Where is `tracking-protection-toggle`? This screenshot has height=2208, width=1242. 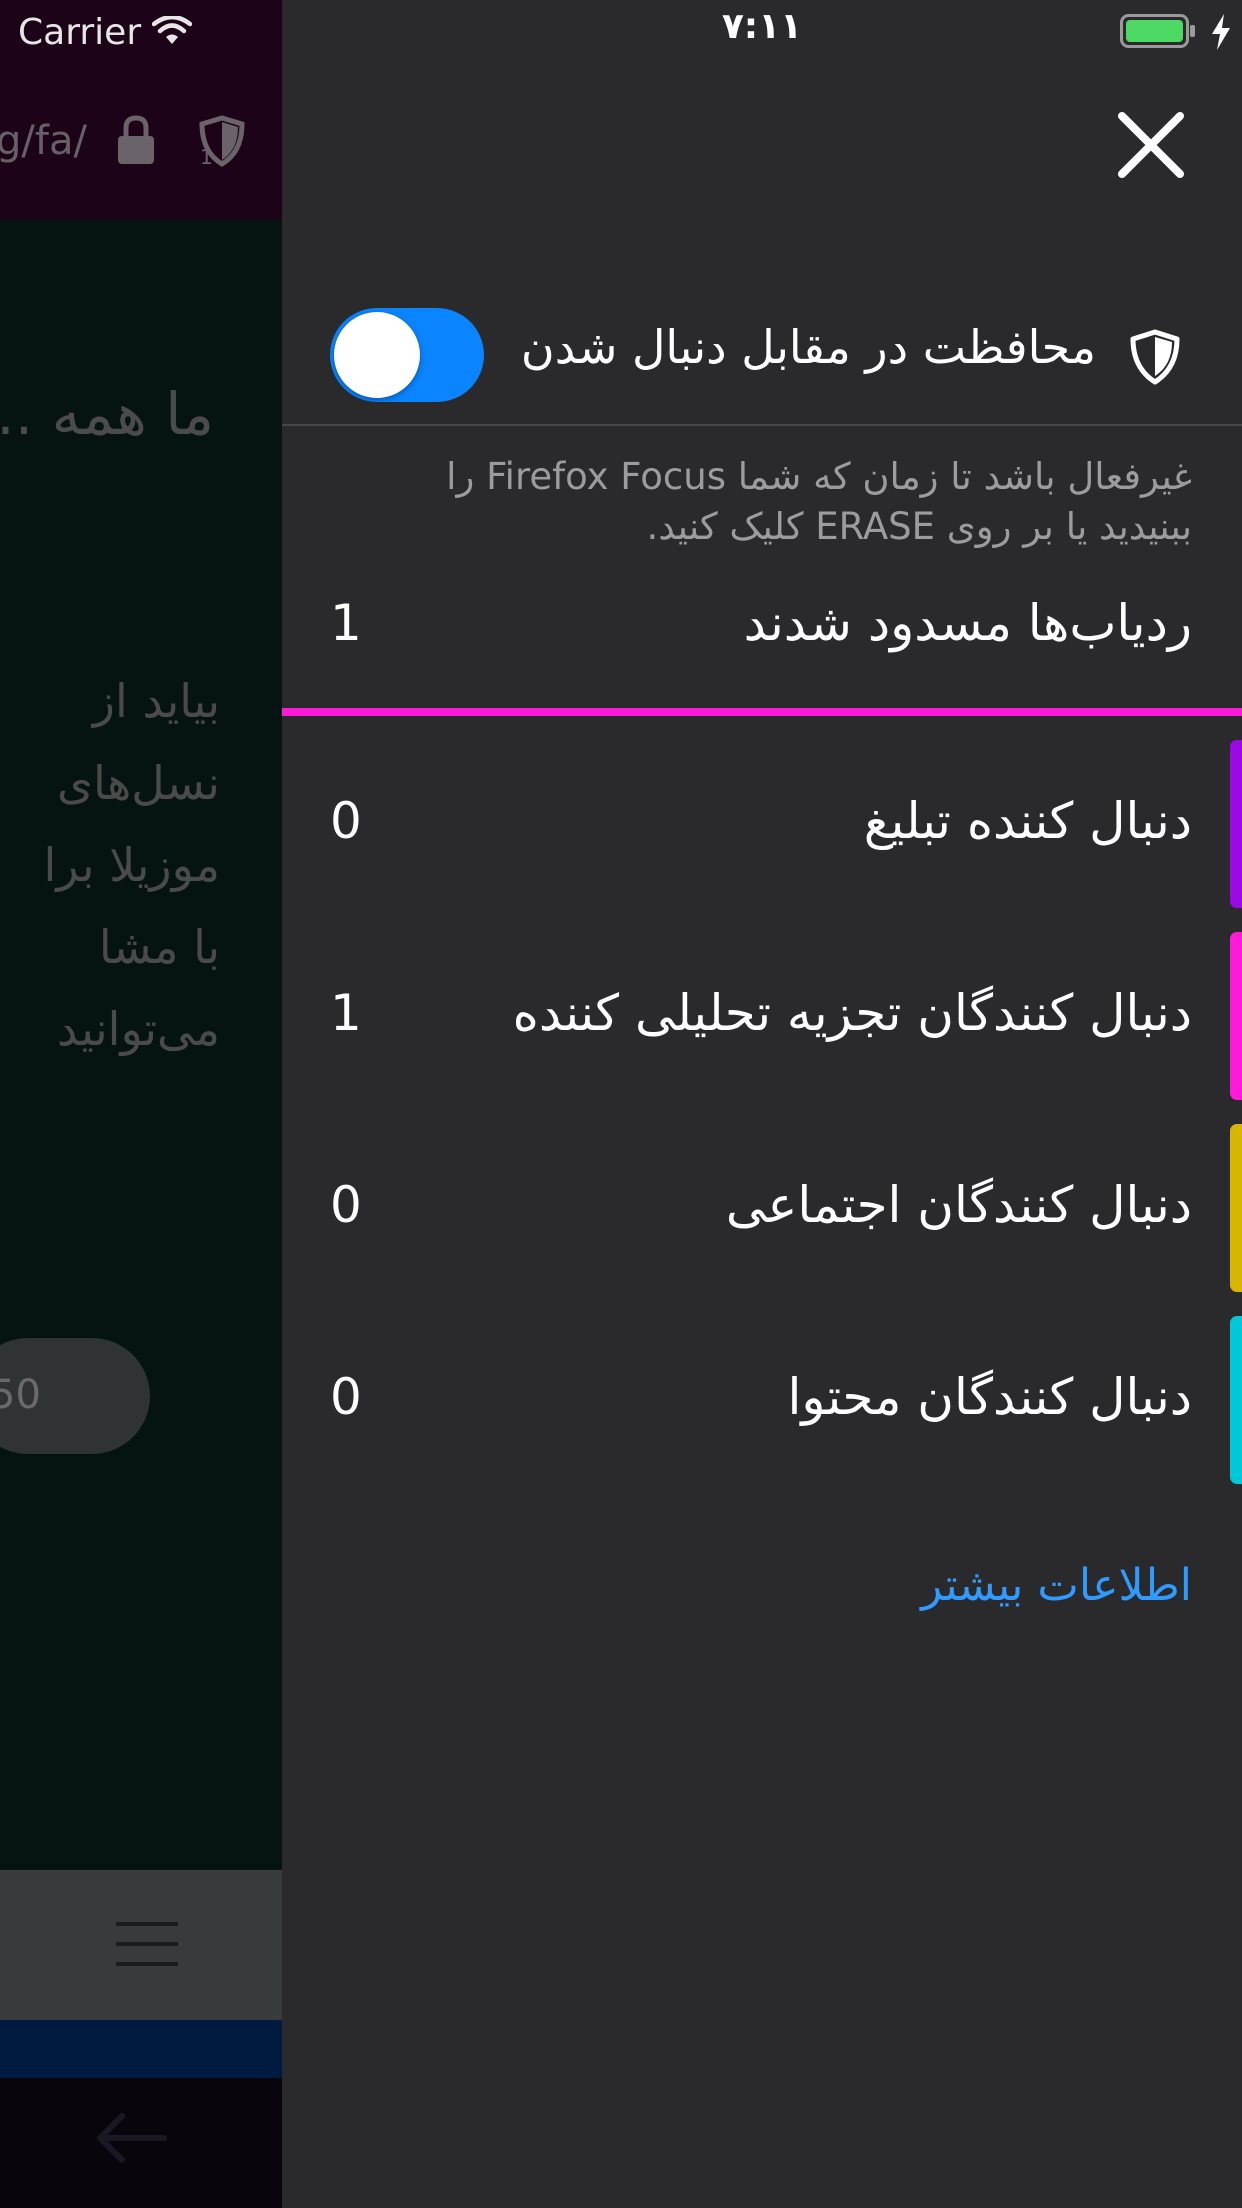 tracking-protection-toggle is located at coordinates (407, 355).